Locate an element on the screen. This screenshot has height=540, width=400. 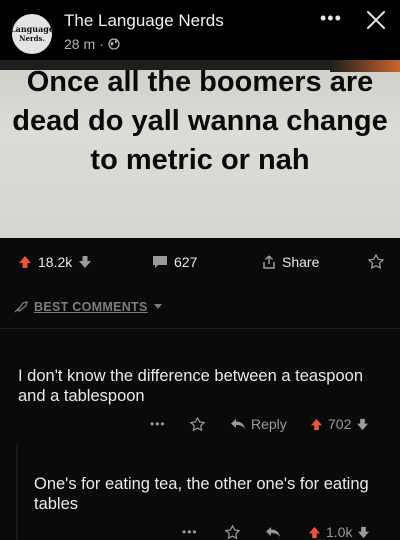
comment-1-more: ••• is located at coordinates (158, 424).